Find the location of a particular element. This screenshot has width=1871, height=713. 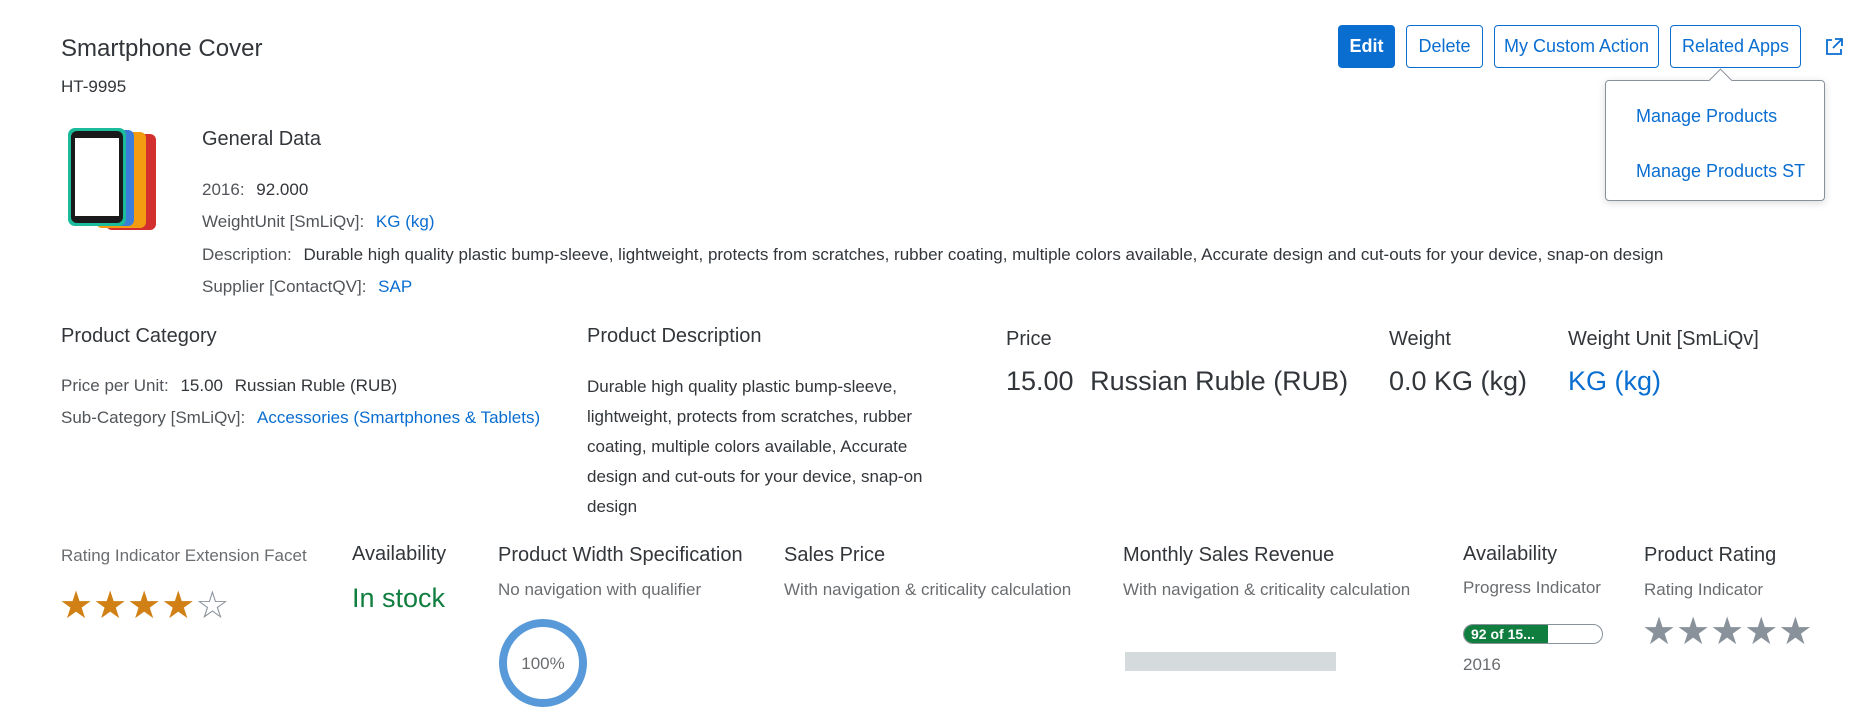

product-rating-title: Product Rating is located at coordinates (1710, 555).